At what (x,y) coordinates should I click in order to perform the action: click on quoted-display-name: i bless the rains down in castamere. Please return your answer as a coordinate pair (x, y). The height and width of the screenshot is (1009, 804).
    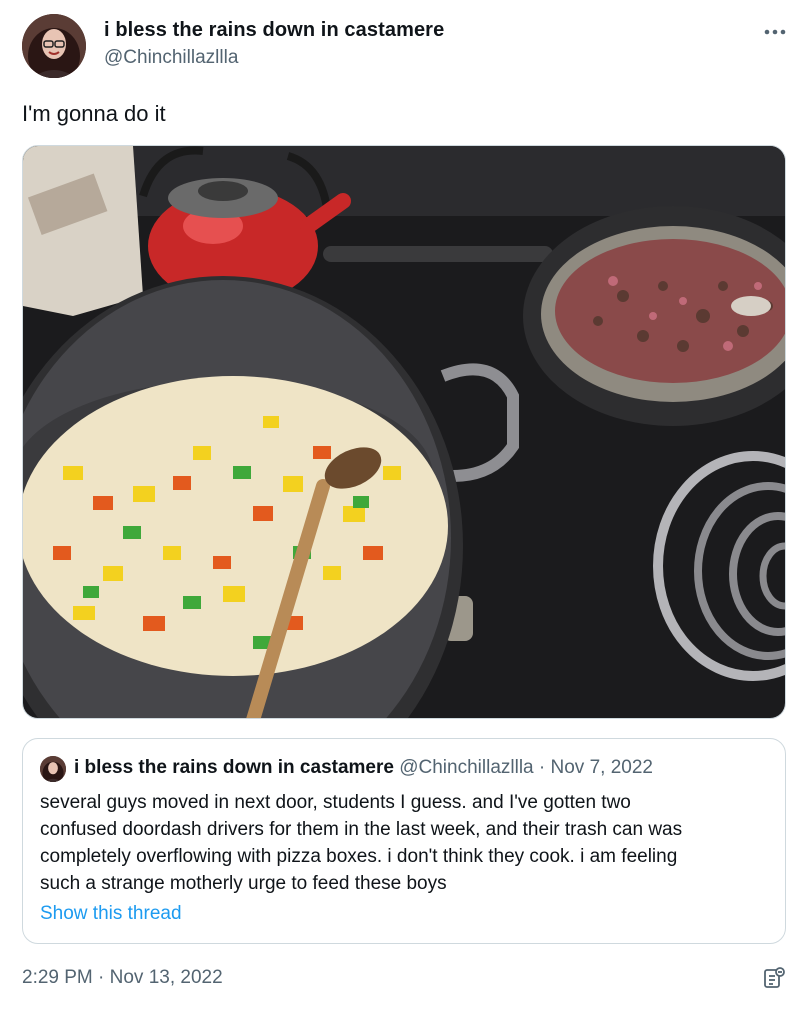
    Looking at the image, I should click on (234, 767).